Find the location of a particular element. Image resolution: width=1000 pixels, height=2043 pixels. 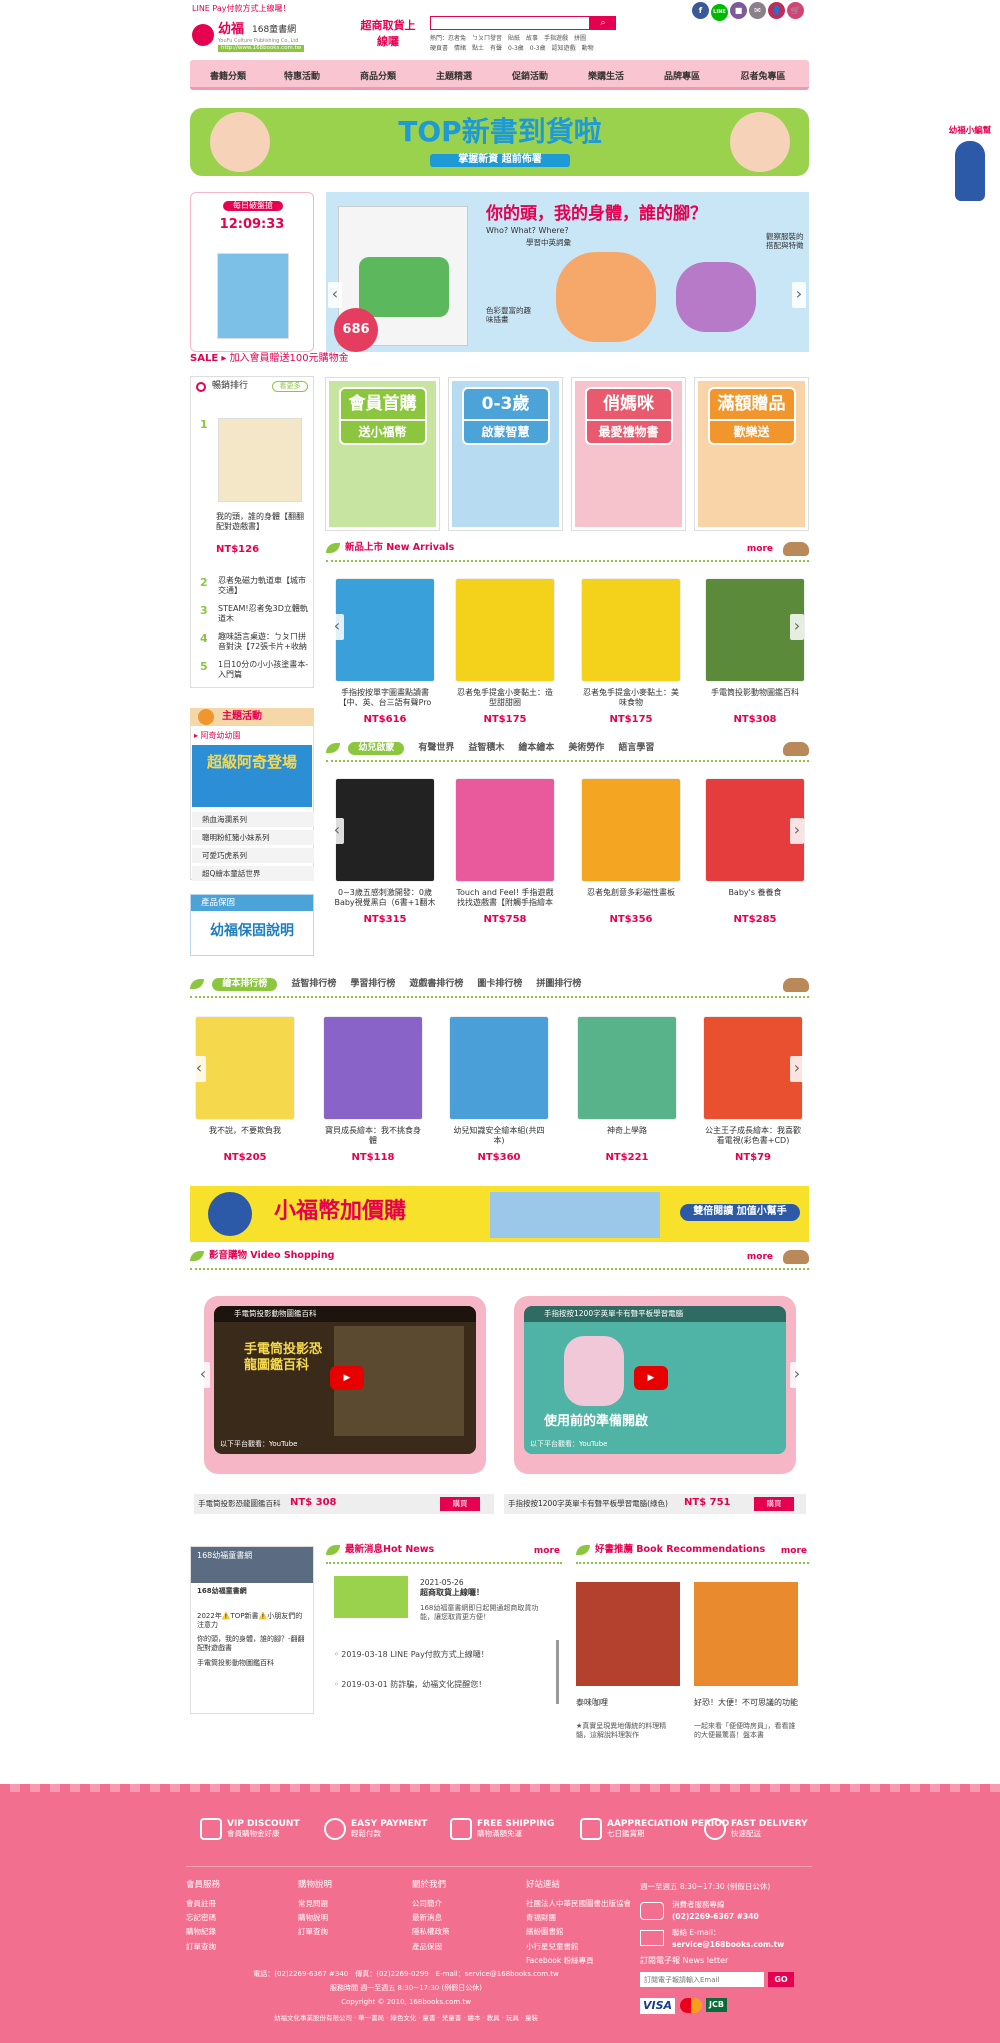

product-card: 忍者兔手提盒小麥黏土：造型甜甜圈 NT$175 is located at coordinates (505, 652).